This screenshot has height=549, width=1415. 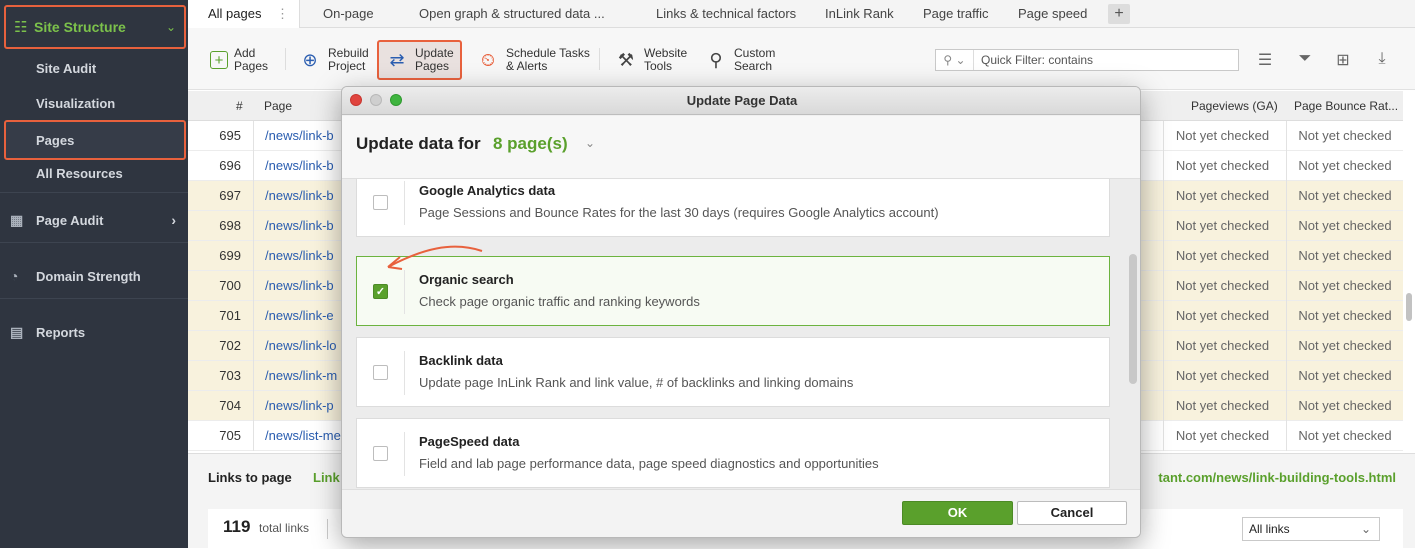 I want to click on links-tab: Link, so click(x=326, y=477).